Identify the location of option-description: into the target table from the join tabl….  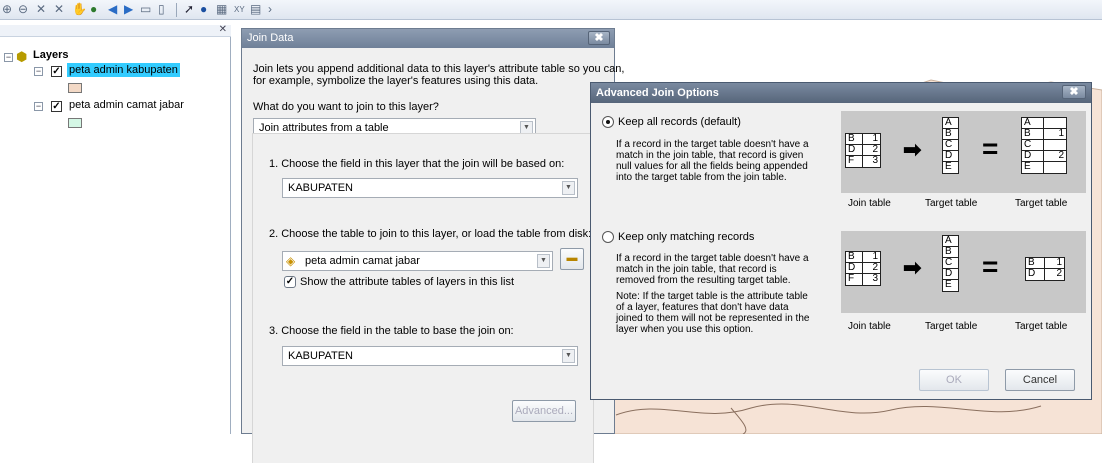
(701, 177).